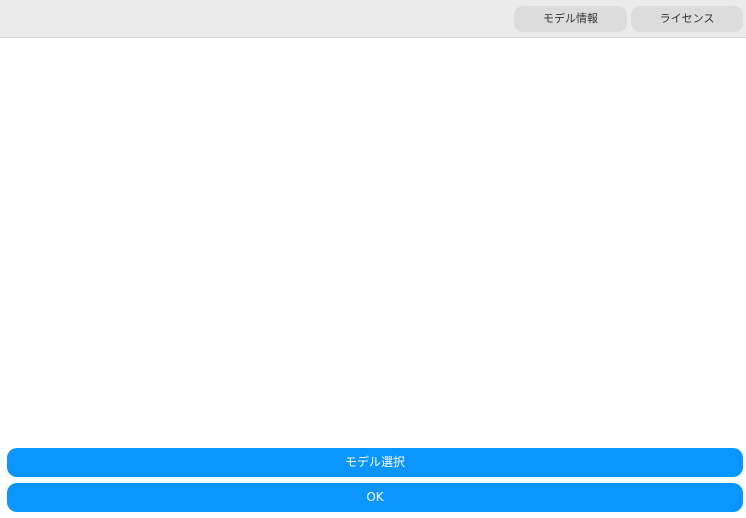 Image resolution: width=746 pixels, height=518 pixels. What do you see at coordinates (373, 19) in the screenshot?
I see `top-toolbar: モデル情報 ライセンス` at bounding box center [373, 19].